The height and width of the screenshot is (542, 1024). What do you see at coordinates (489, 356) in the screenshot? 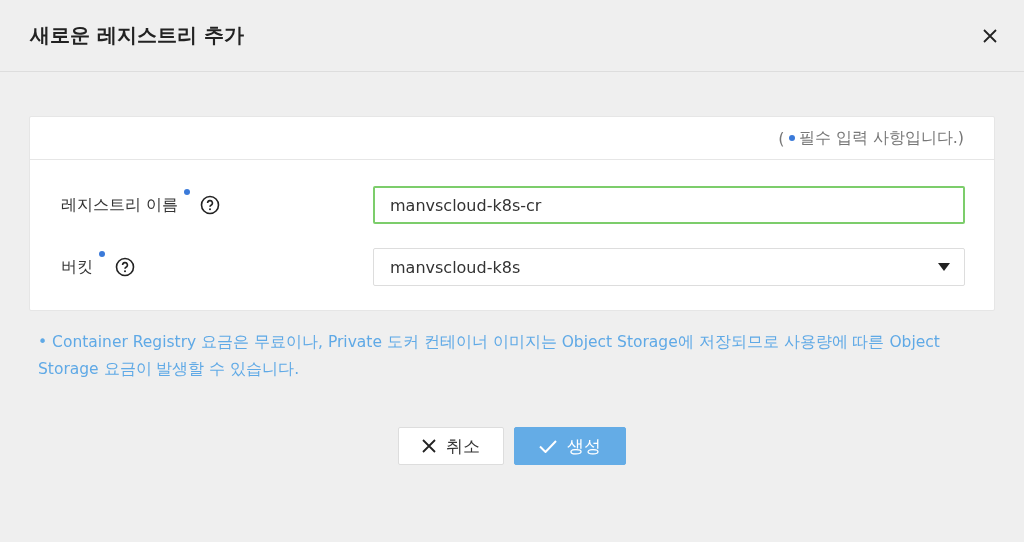
I see `notice-text: • Container Registry 요금은 무료이나, Private 도커 컨테이너 이미지는 Object Storage에 저장되므로 사용량에 따른 Object Storage 요금이 발생할 수 있습니다.` at bounding box center [489, 356].